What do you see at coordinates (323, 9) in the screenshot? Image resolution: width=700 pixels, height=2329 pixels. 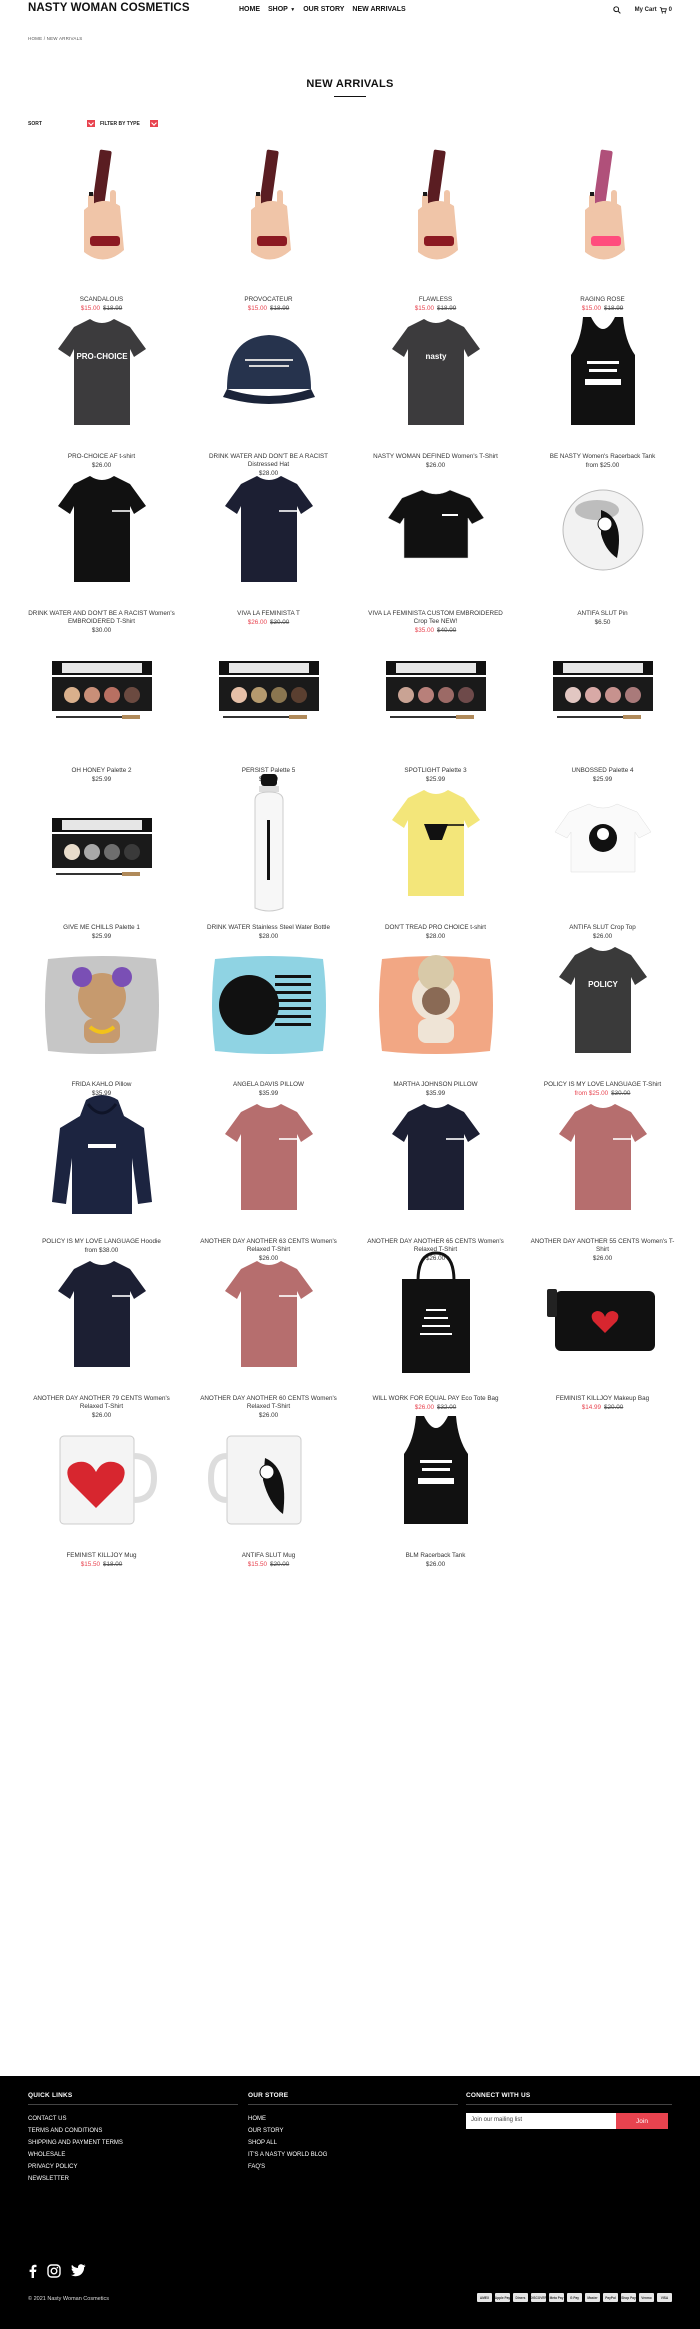 I see `nav-our-story: OUR STORY` at bounding box center [323, 9].